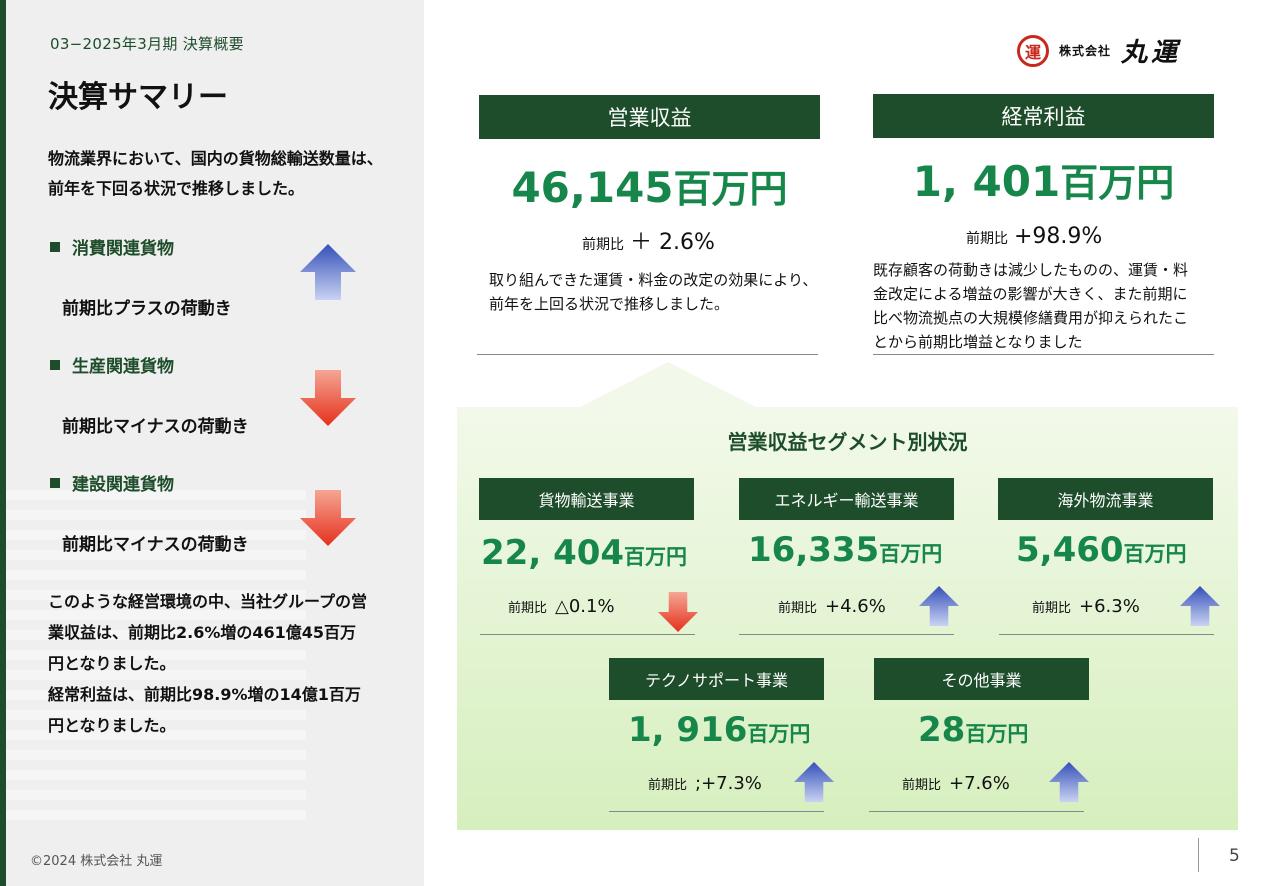 The image size is (1280, 886). I want to click on page-number-divider, so click(1198, 855).